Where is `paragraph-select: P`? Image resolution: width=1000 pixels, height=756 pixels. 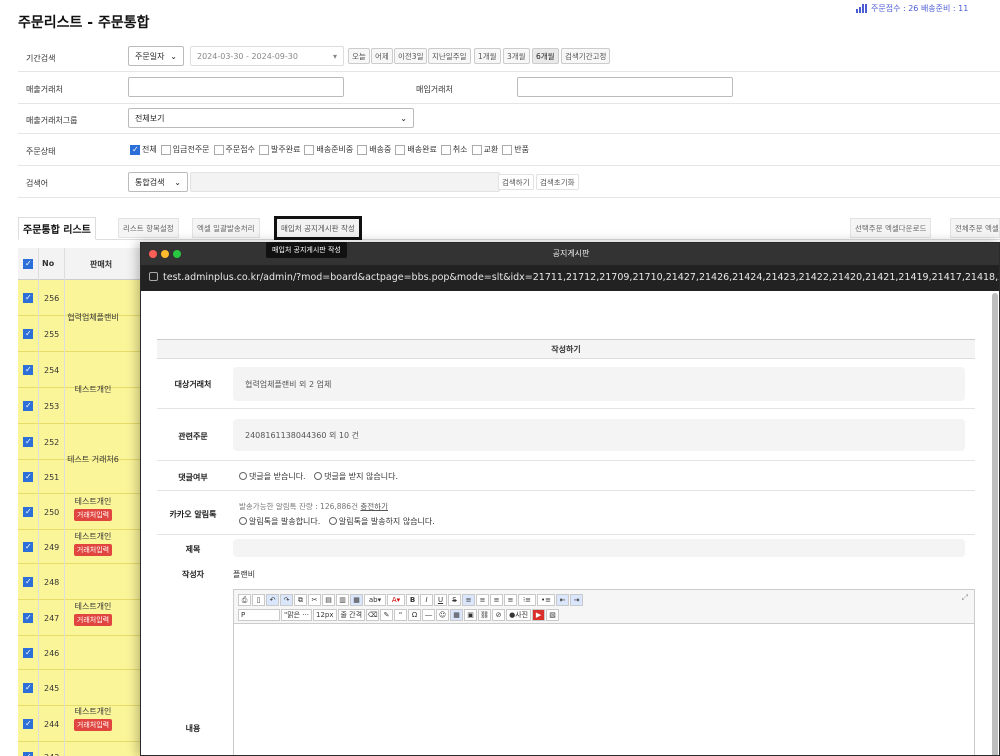 paragraph-select: P is located at coordinates (259, 615).